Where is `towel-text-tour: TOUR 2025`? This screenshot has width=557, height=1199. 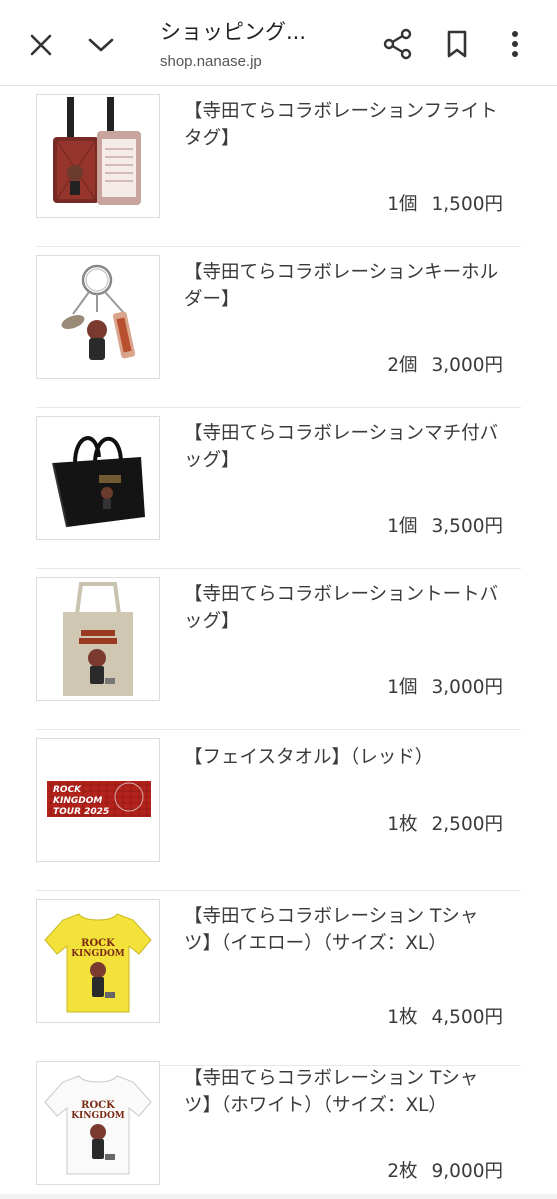
towel-text-tour: TOUR 2025 is located at coordinates (81, 812).